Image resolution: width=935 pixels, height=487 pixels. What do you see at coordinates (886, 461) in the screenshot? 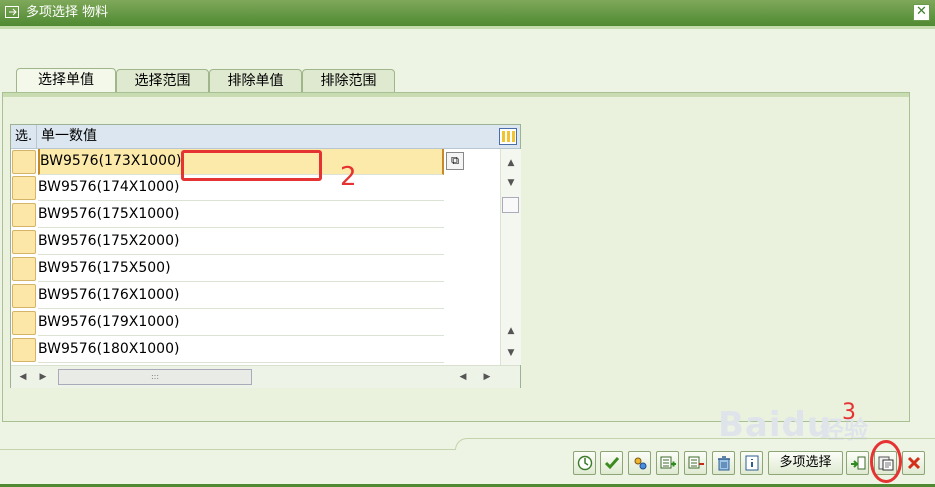
I see `annotation-circle` at bounding box center [886, 461].